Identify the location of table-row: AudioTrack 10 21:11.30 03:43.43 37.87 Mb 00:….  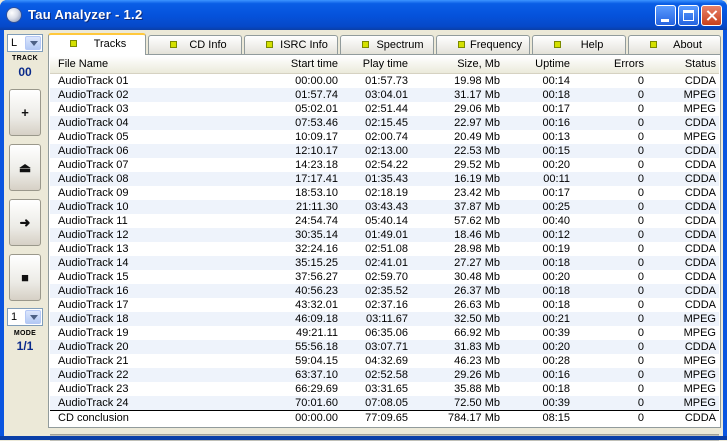
(384, 207).